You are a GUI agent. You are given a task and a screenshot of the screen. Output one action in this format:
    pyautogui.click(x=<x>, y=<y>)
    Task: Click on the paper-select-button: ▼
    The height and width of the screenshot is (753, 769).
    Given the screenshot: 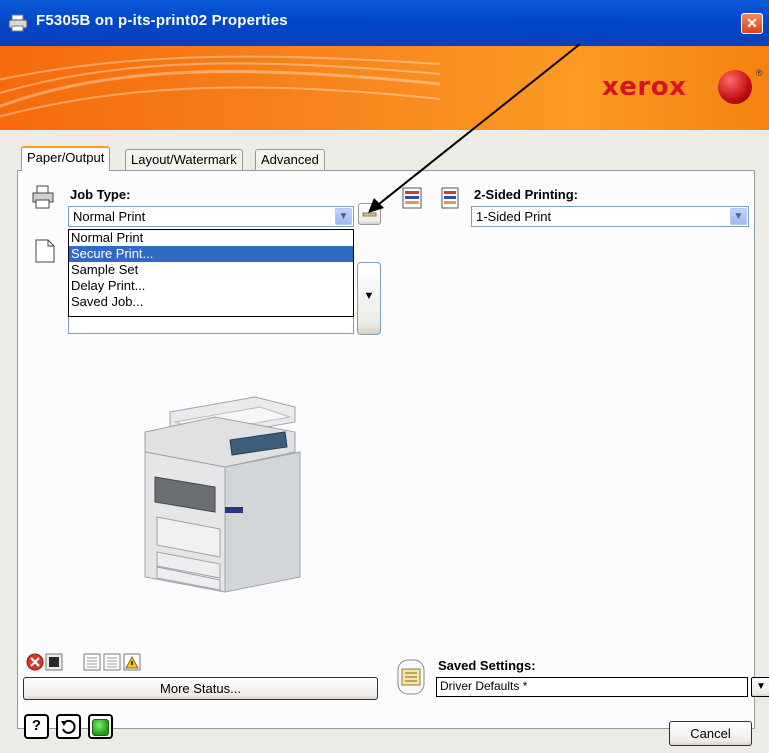 What is the action you would take?
    pyautogui.click(x=369, y=298)
    